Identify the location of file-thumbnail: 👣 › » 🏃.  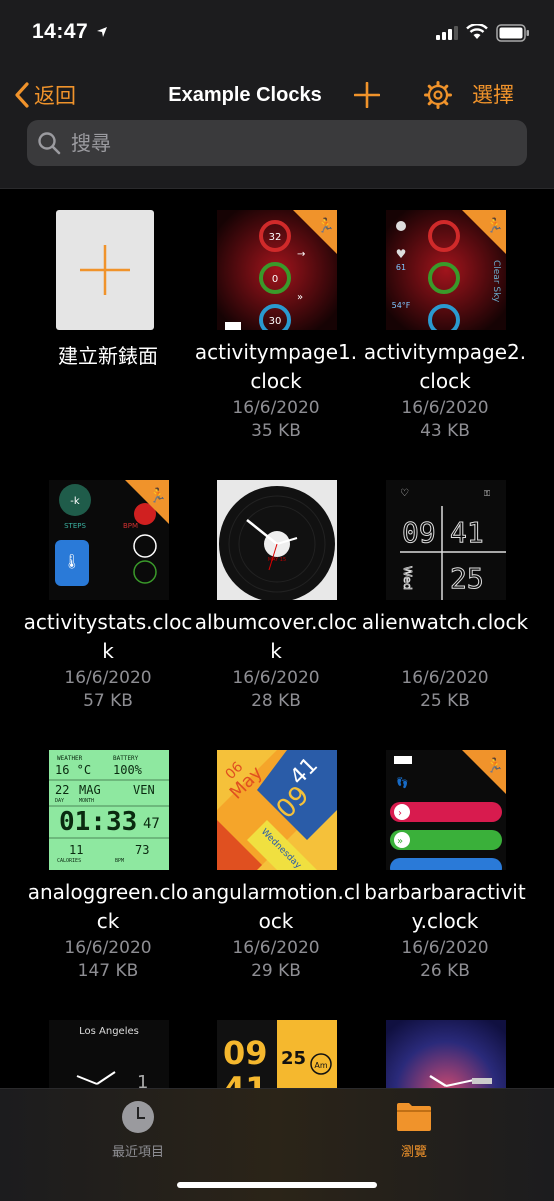
(446, 810).